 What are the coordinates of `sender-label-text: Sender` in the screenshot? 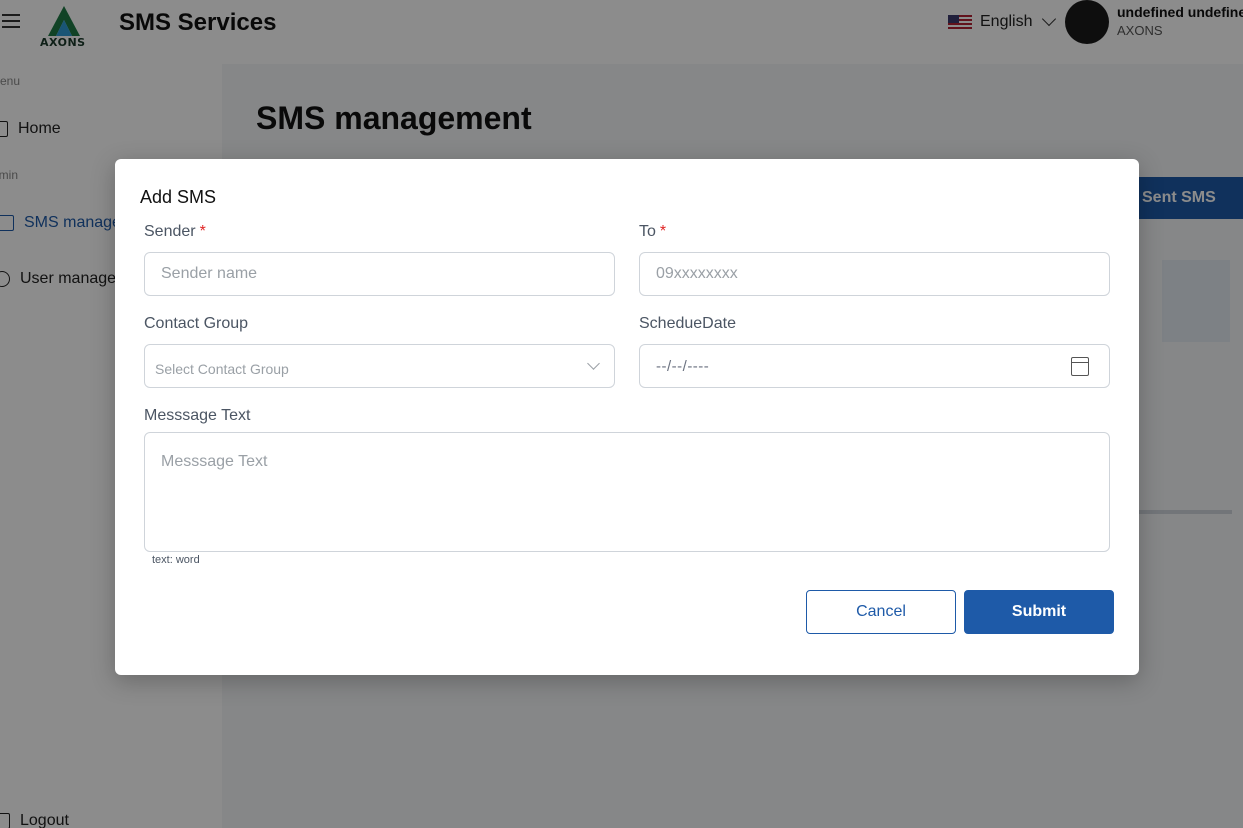 It's located at (170, 231).